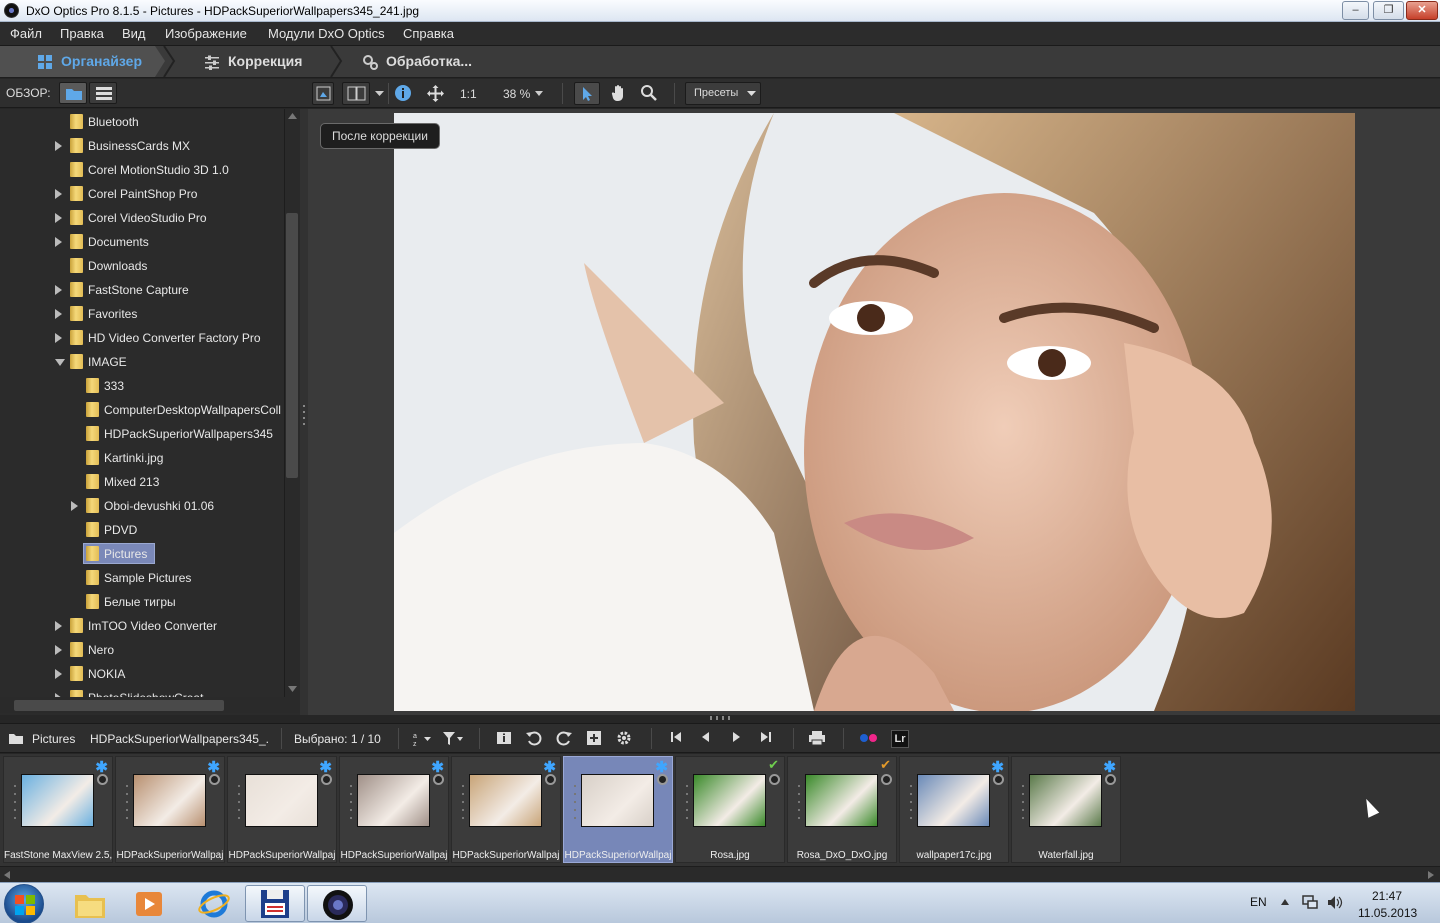 The width and height of the screenshot is (1440, 923). Describe the element at coordinates (619, 93) in the screenshot. I see `hand-tool-button` at that location.